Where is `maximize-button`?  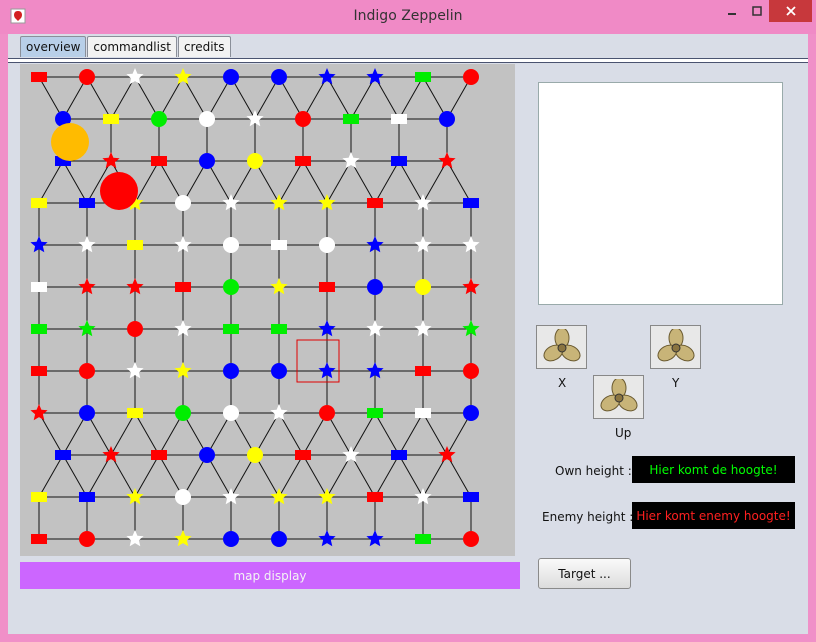
maximize-button is located at coordinates (757, 11).